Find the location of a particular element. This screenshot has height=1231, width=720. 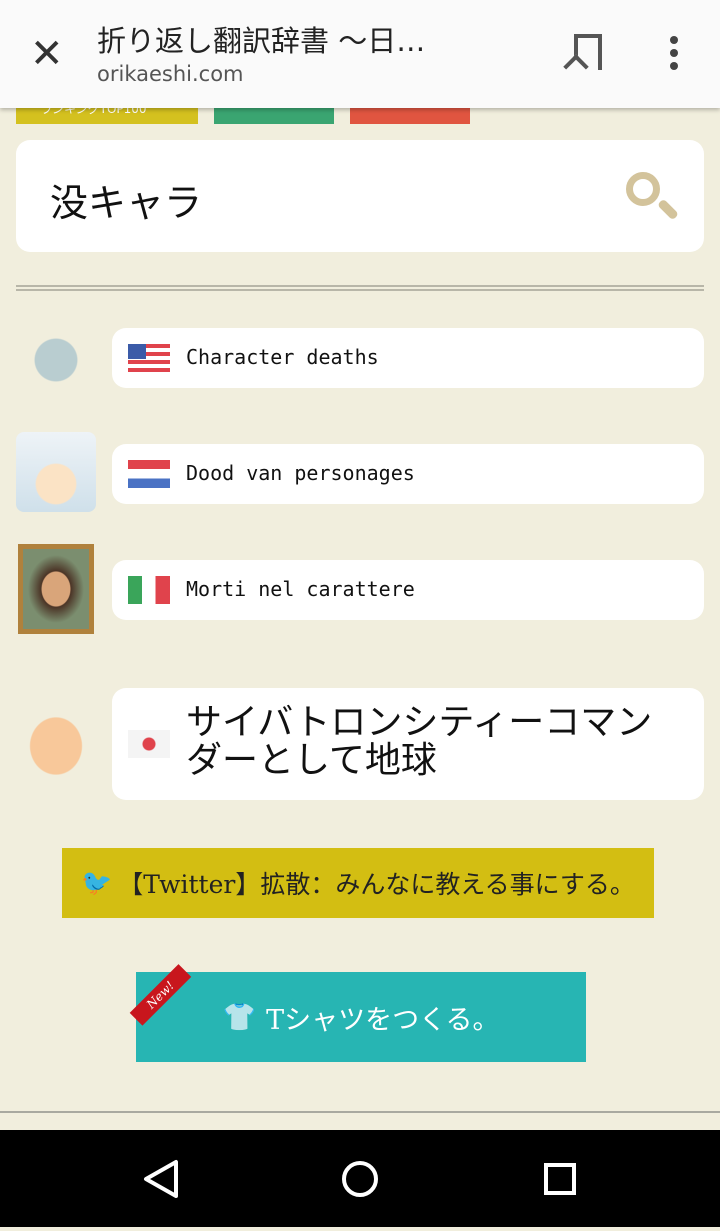

android-nav-bar is located at coordinates (360, 1178).